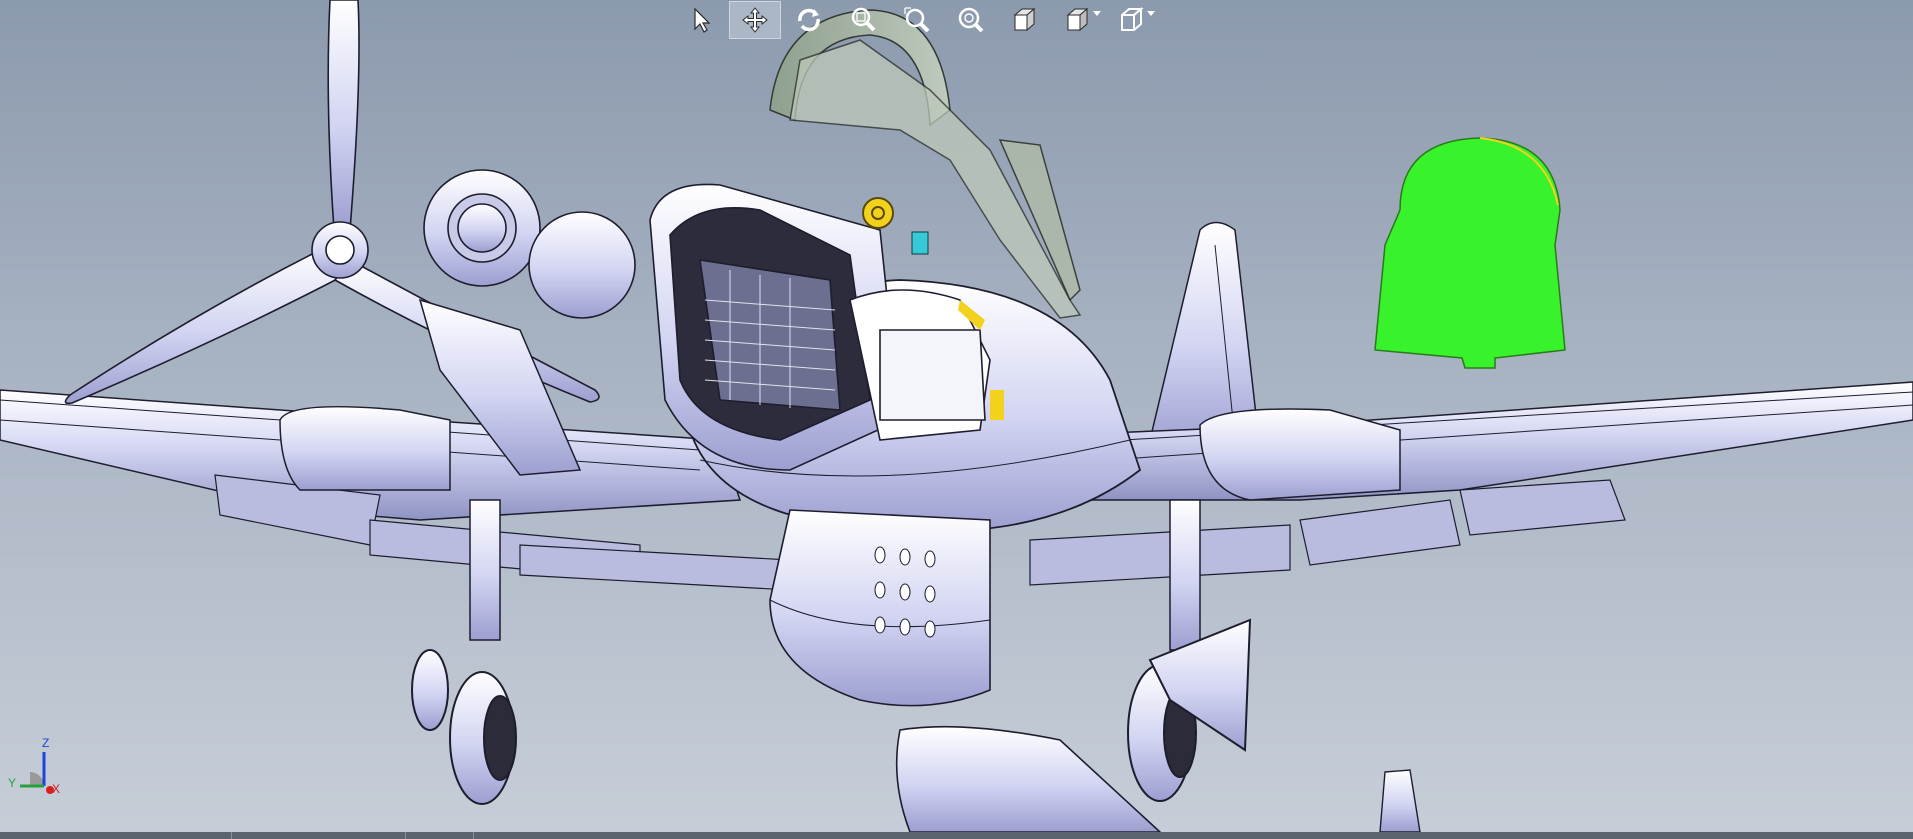 The width and height of the screenshot is (1913, 839). I want to click on zoom-to-fit-button, so click(863, 20).